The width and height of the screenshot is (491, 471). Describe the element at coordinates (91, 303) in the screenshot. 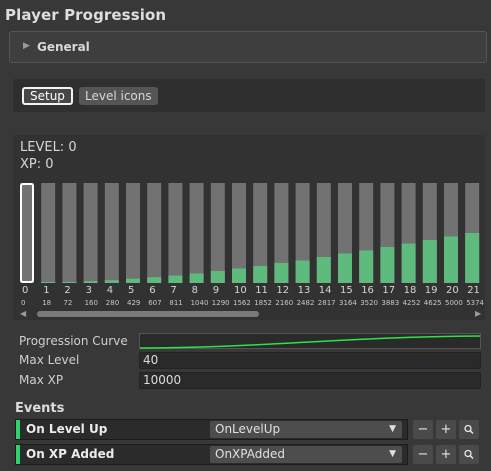

I see `level-xp-label: 160` at that location.